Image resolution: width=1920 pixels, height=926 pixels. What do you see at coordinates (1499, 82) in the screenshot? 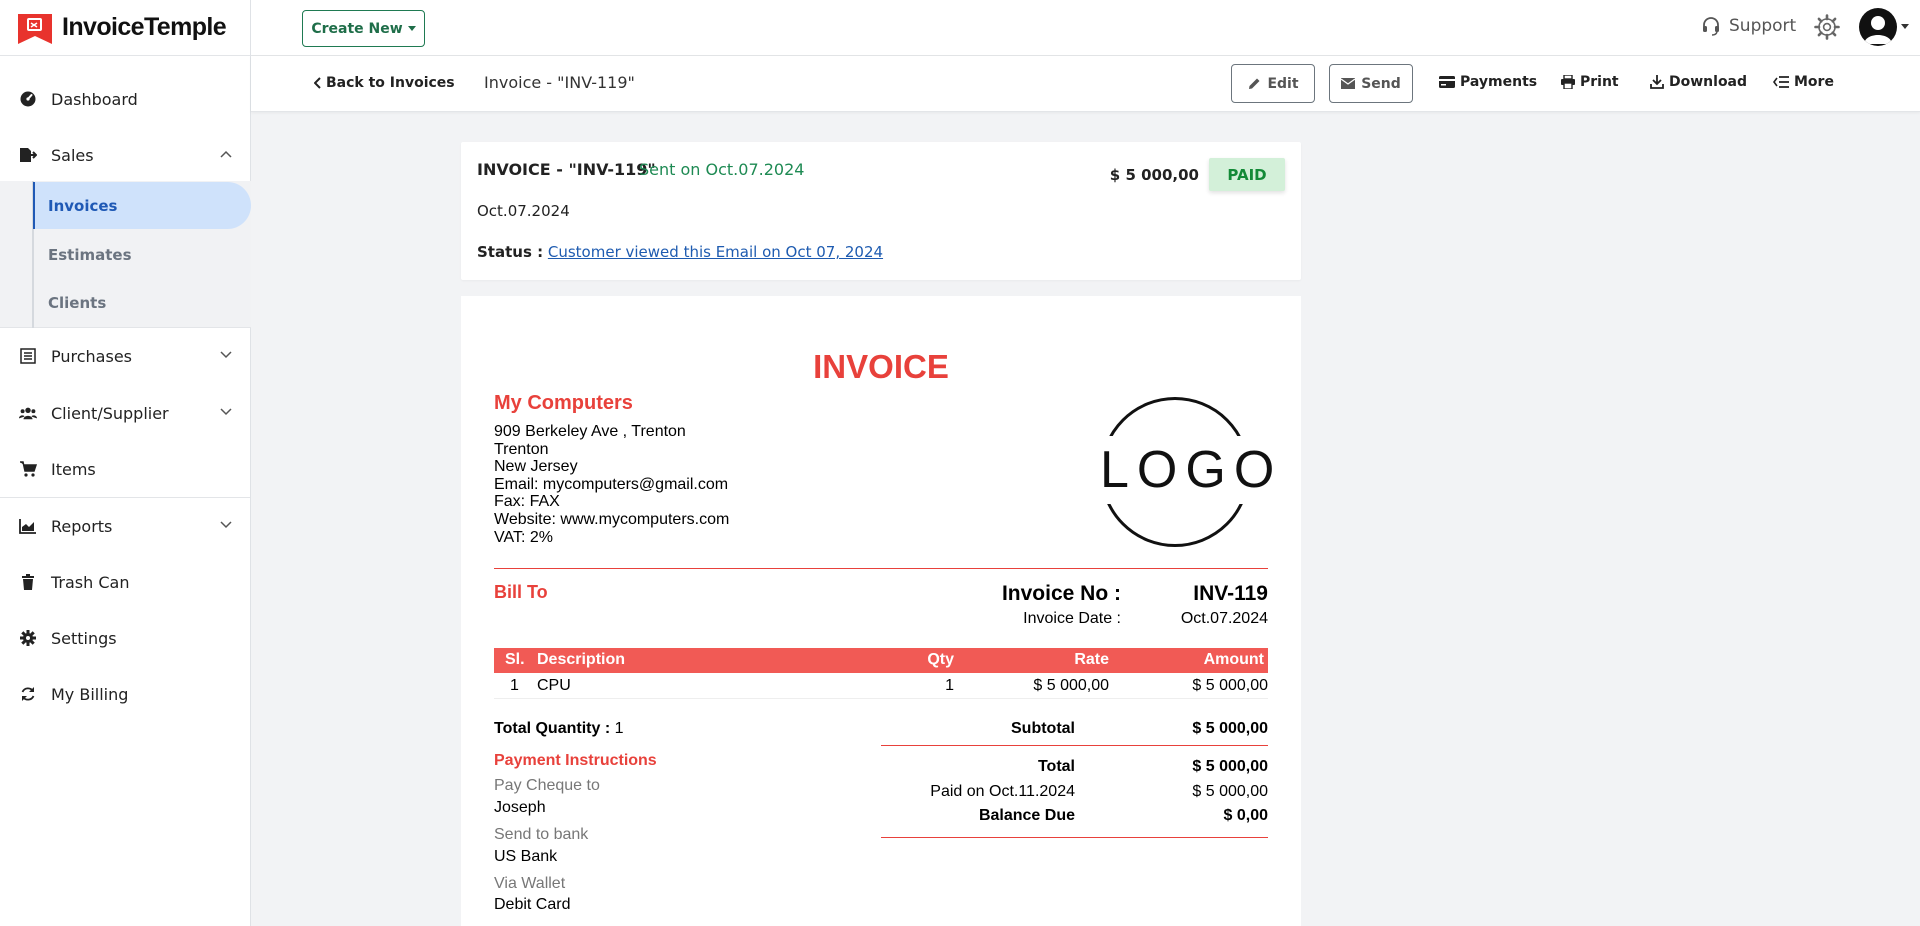
I see `payments-label: Payments` at bounding box center [1499, 82].